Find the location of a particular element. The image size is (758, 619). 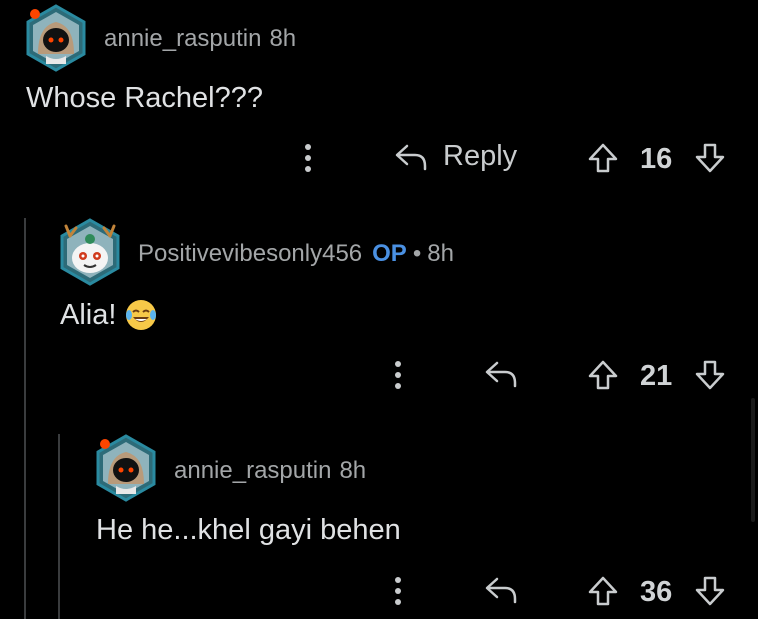

vote-count: 36 is located at coordinates (656, 592).